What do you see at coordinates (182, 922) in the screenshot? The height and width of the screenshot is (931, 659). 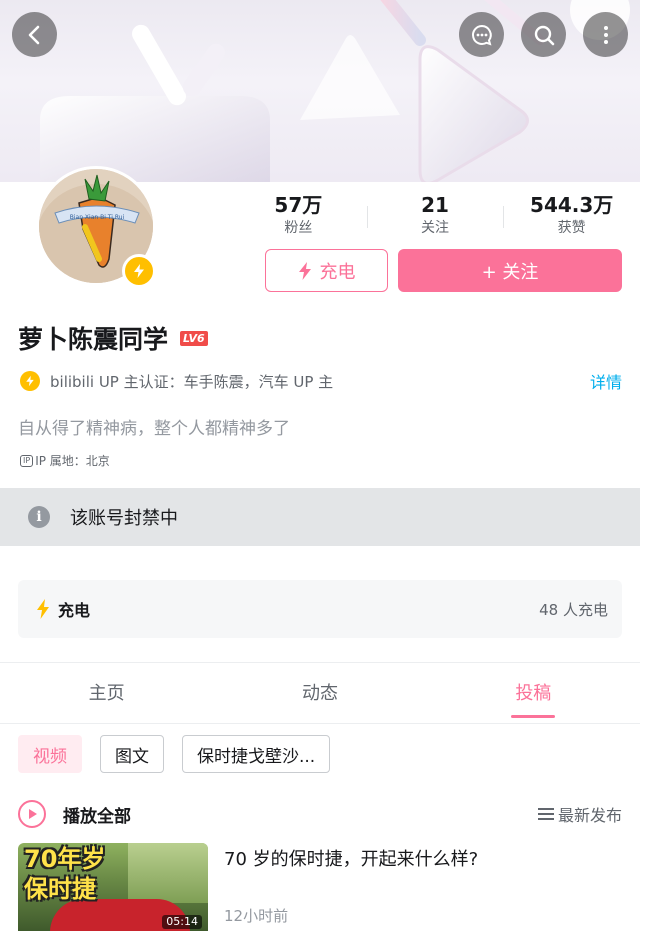 I see `video-duration: 05:14` at bounding box center [182, 922].